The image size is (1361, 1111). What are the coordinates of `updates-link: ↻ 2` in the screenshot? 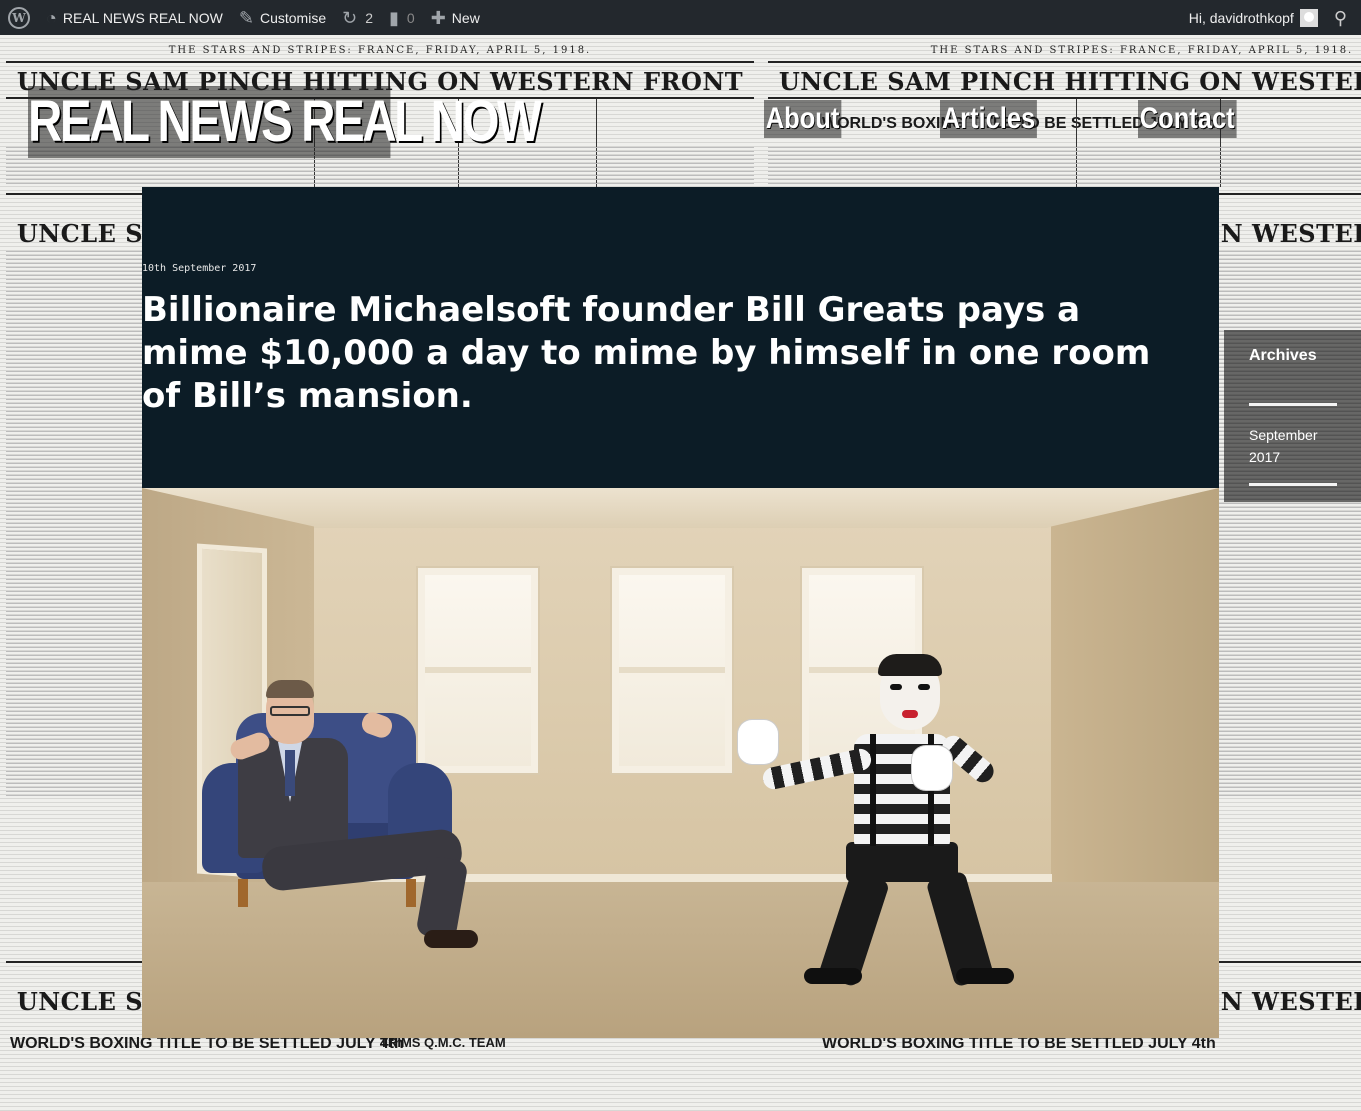 It's located at (357, 17).